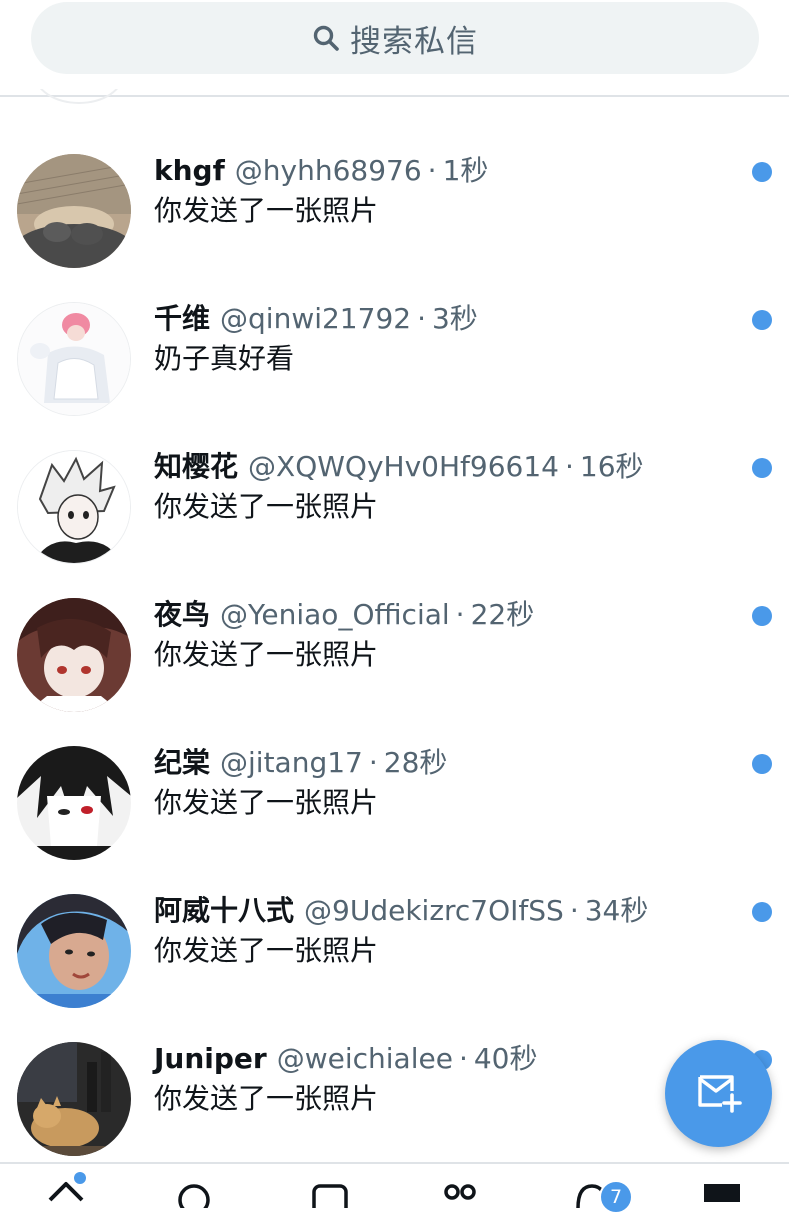 The width and height of the screenshot is (789, 1214). I want to click on display-name: 阿威十八式, so click(224, 910).